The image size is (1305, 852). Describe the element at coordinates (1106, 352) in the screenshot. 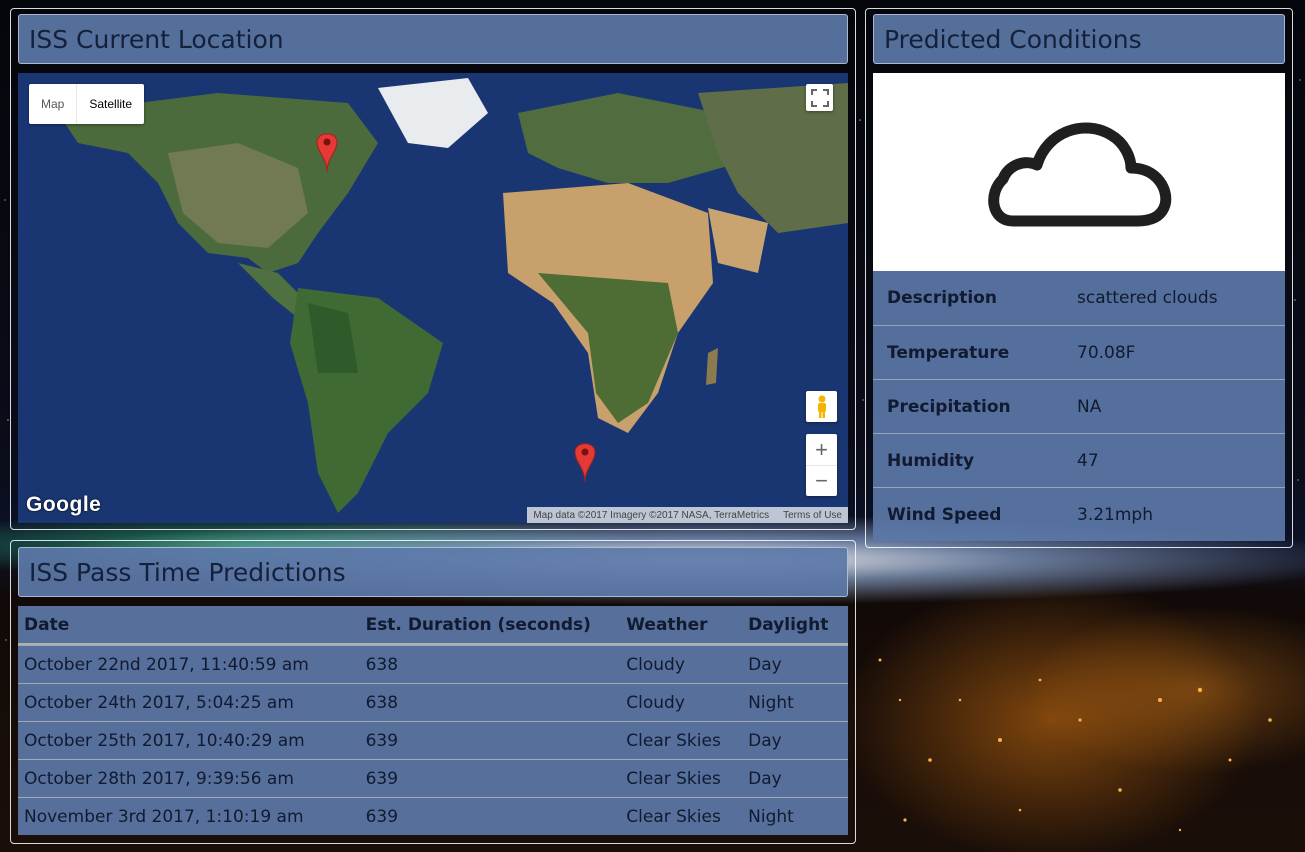

I see `condition-value: 70.08F` at that location.